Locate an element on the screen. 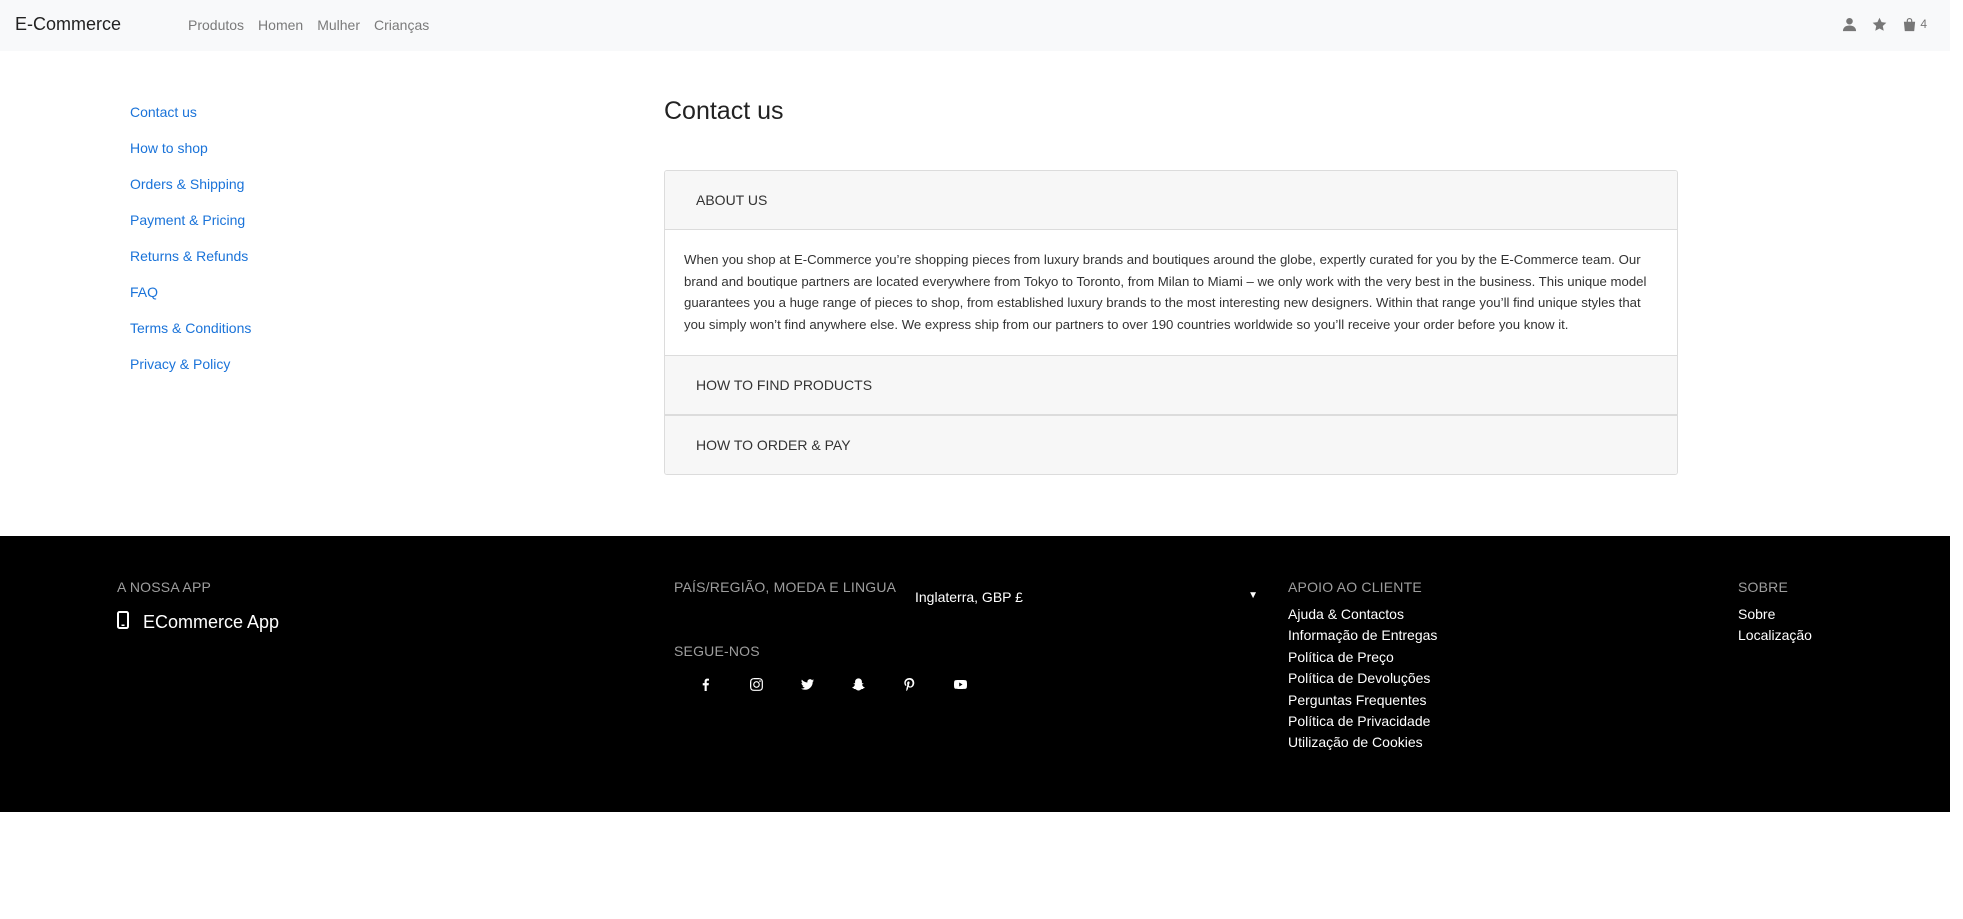  footer-link-sobre: Sobre is located at coordinates (1775, 614).